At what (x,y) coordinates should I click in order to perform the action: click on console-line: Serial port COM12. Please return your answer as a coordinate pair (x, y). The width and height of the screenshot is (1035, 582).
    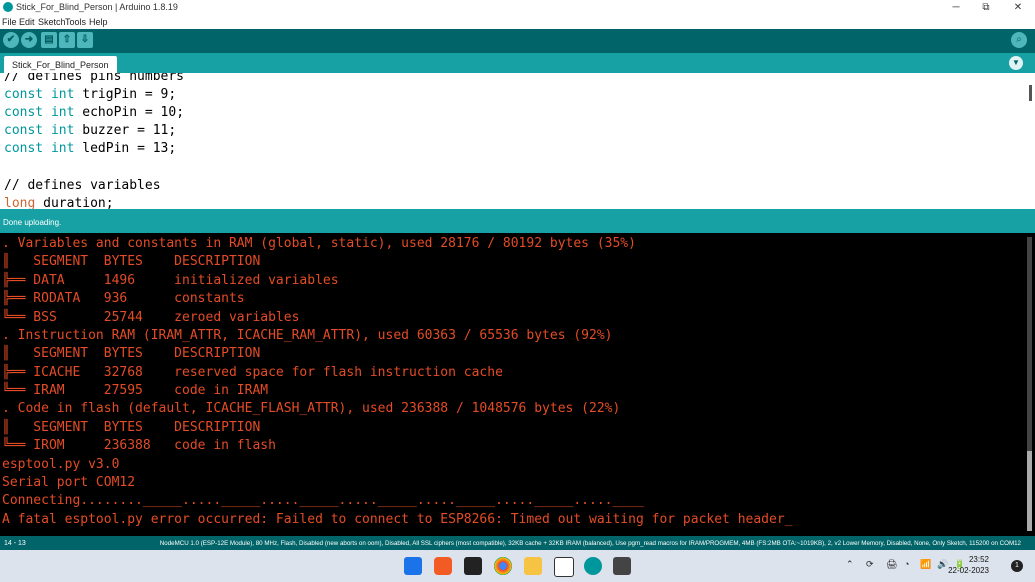
    Looking at the image, I should click on (69, 482).